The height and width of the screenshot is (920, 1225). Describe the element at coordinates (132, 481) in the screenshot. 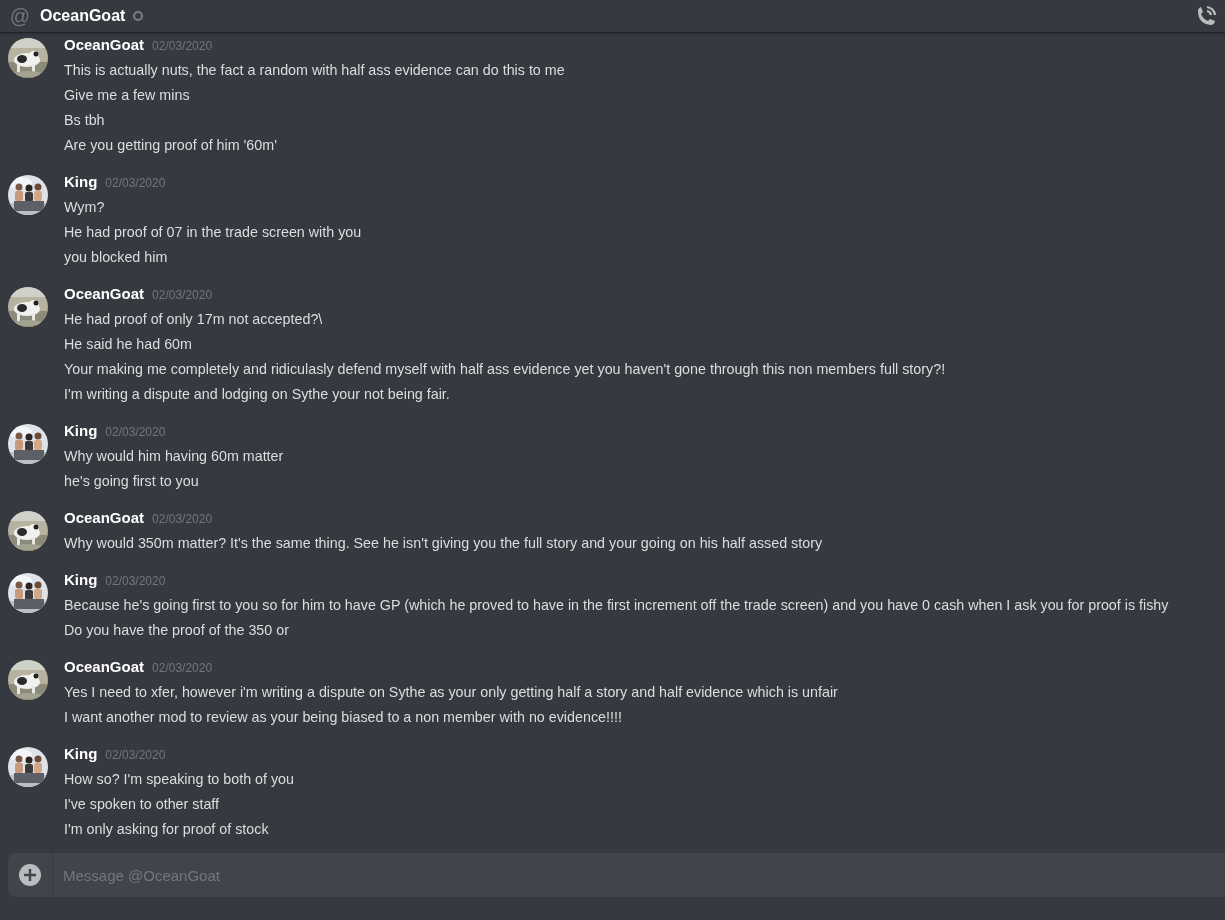

I see `message-text: he's going first to you` at that location.